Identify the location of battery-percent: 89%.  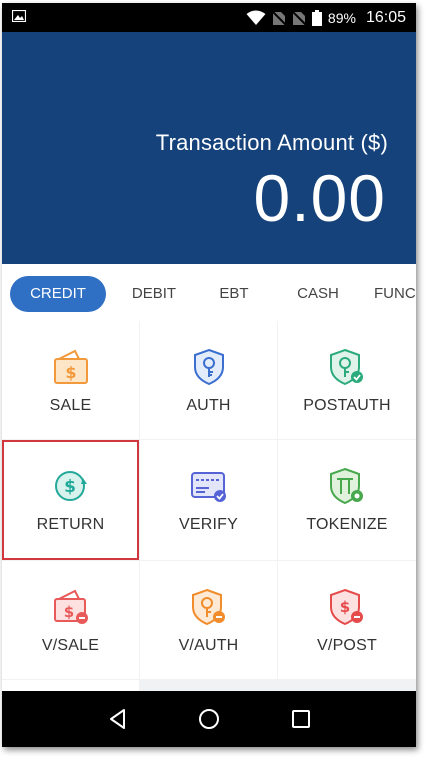
(341, 18).